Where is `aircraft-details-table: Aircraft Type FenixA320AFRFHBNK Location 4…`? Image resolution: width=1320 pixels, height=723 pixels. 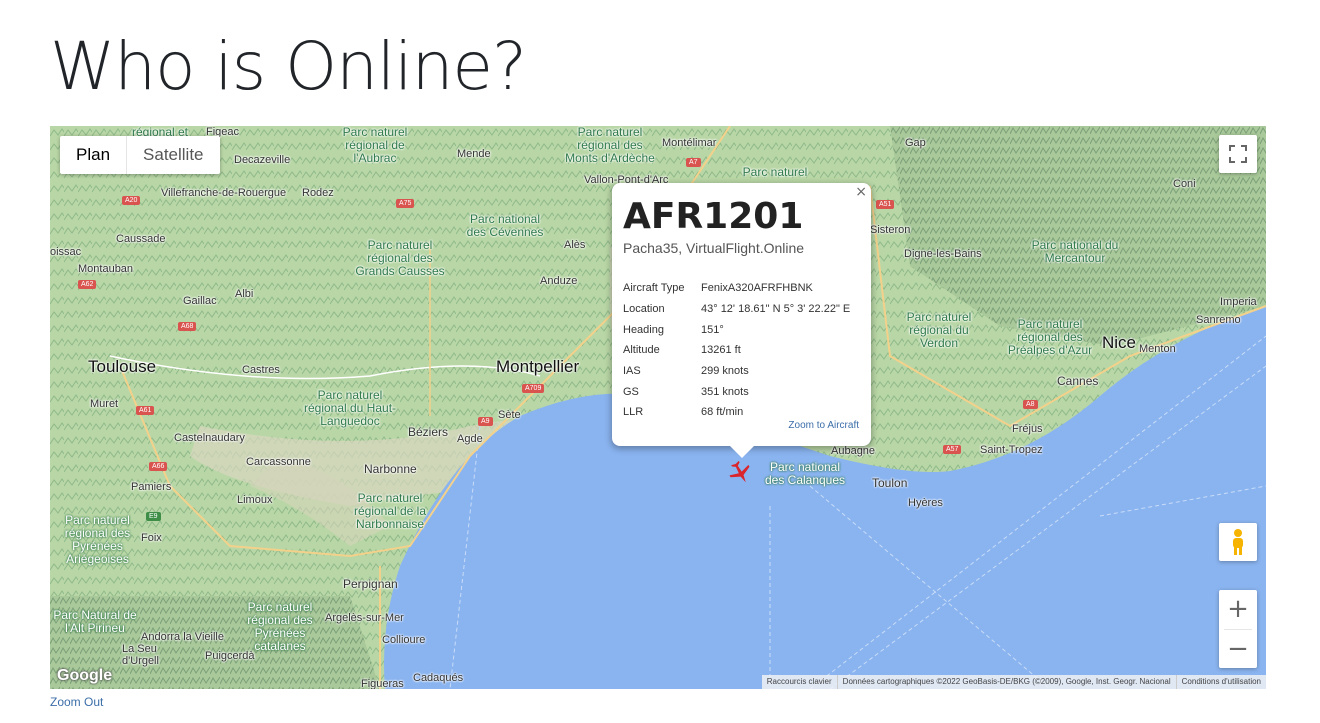
aircraft-details-table: Aircraft Type FenixA320AFRFHBNK Location 4… is located at coordinates (736, 350).